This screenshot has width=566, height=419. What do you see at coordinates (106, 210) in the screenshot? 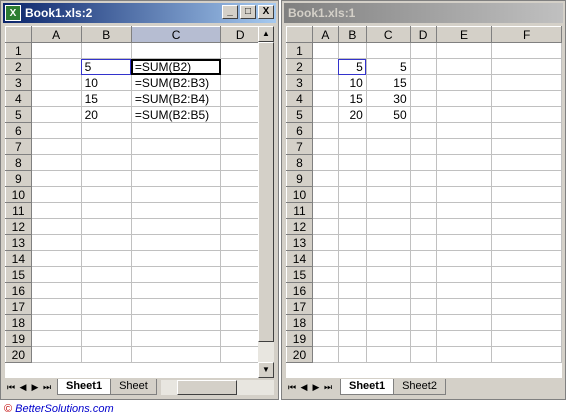
I see `cell-b11` at bounding box center [106, 210].